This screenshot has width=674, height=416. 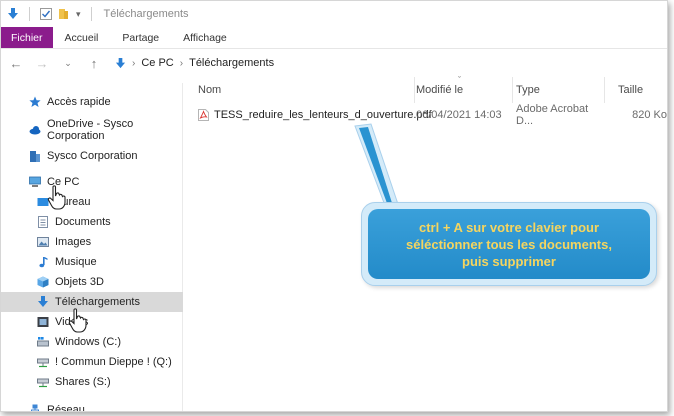 What do you see at coordinates (16, 63) in the screenshot?
I see `back-arrow-icon: ←` at bounding box center [16, 63].